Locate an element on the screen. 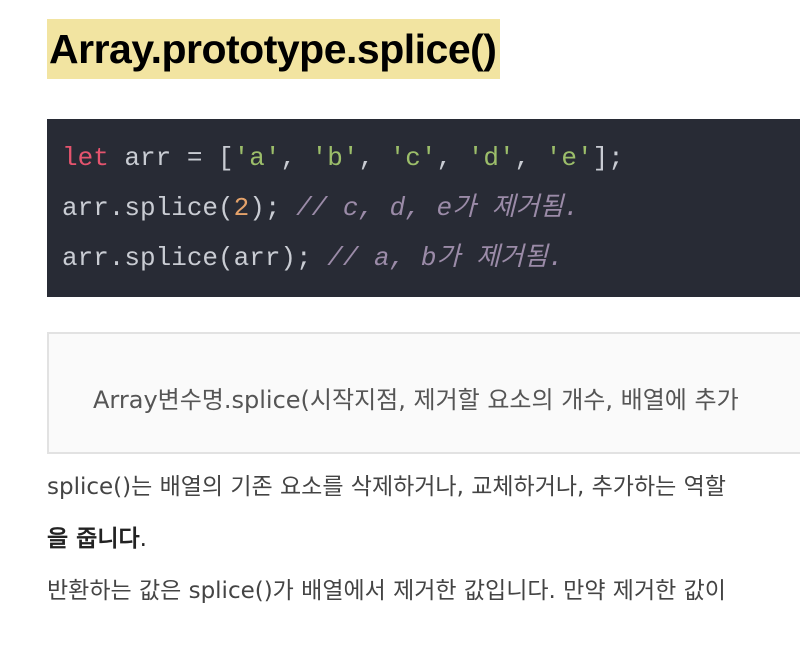  page-title: Array.prototype.splice() is located at coordinates (274, 49).